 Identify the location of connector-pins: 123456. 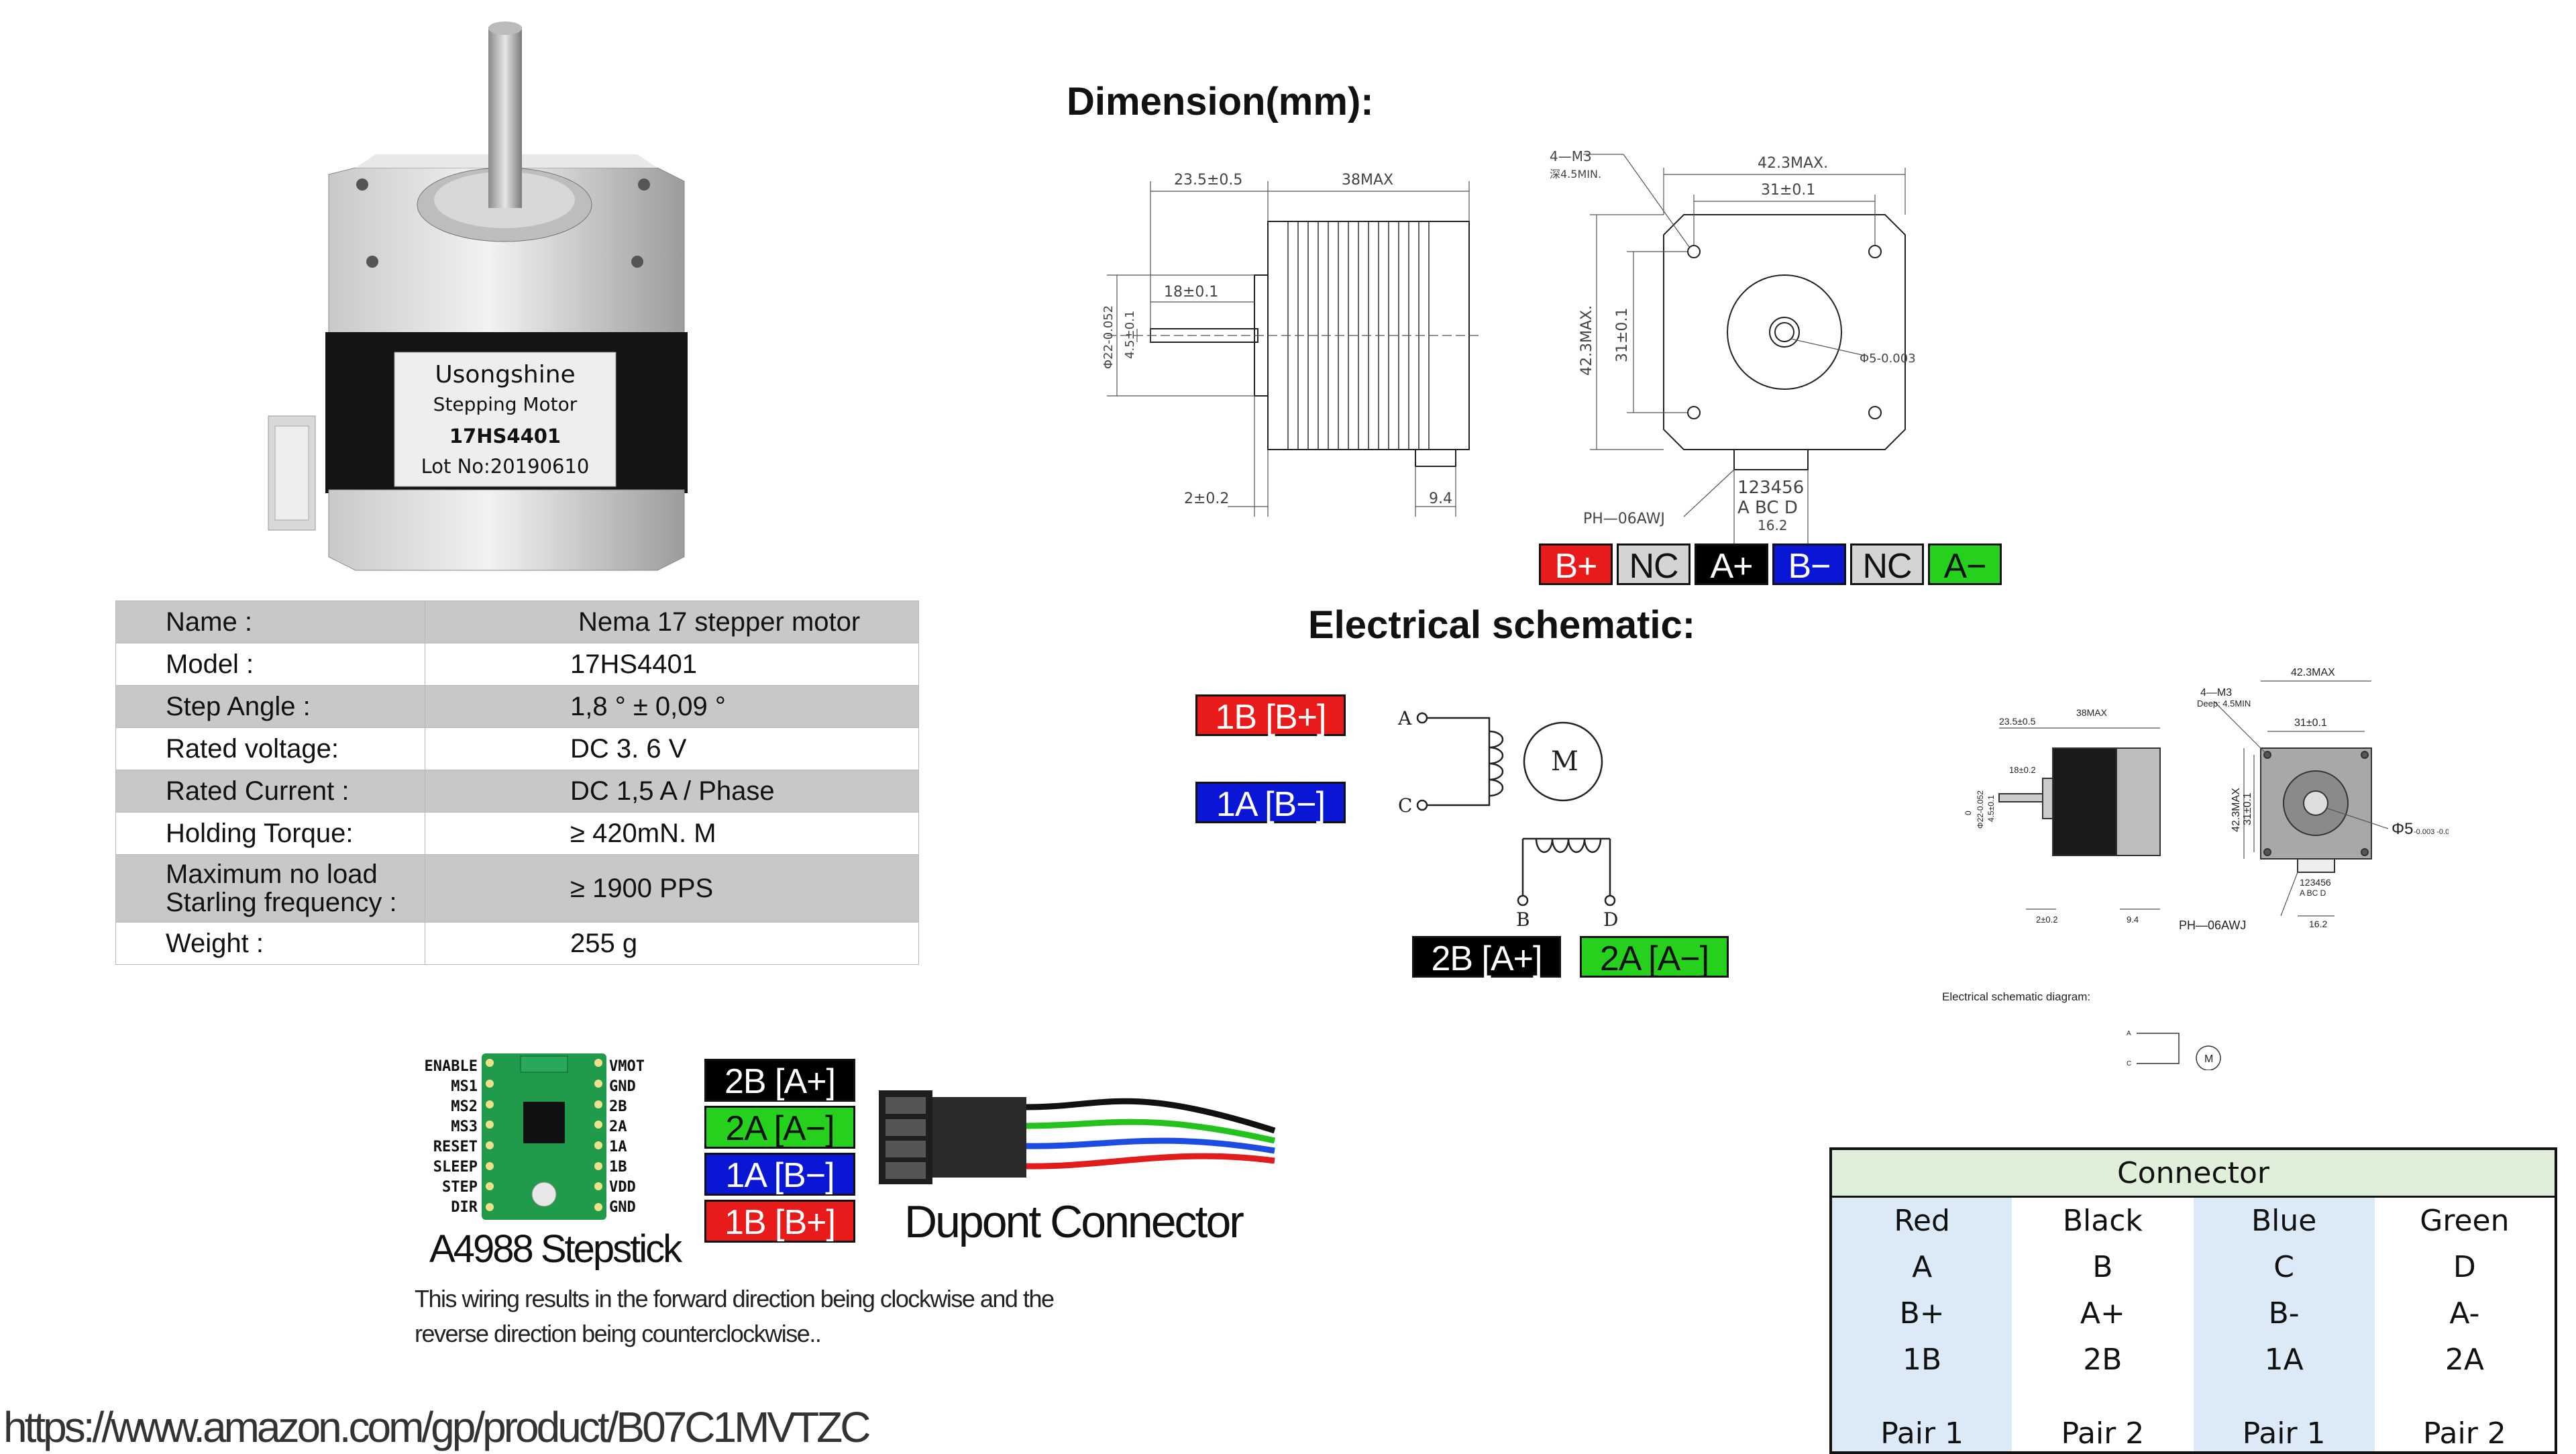
(1770, 488).